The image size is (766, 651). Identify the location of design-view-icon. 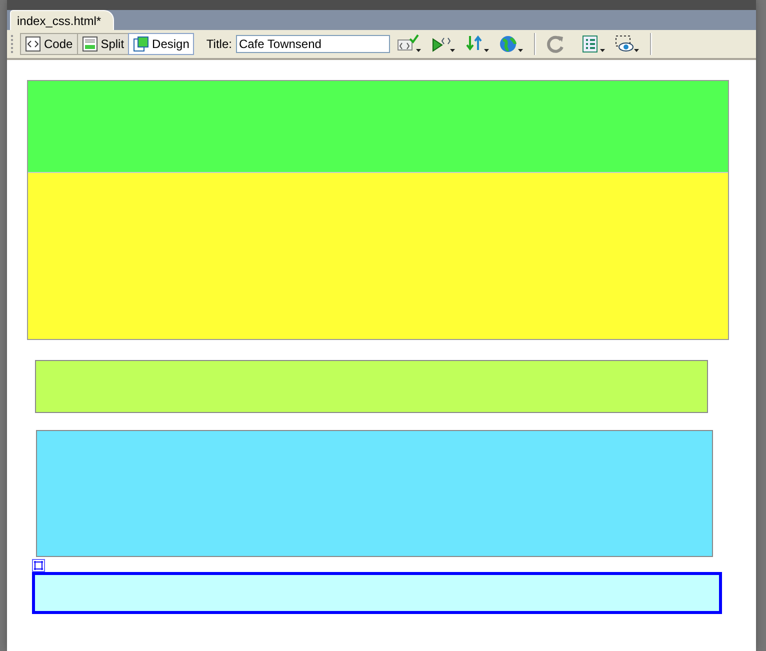
(141, 44).